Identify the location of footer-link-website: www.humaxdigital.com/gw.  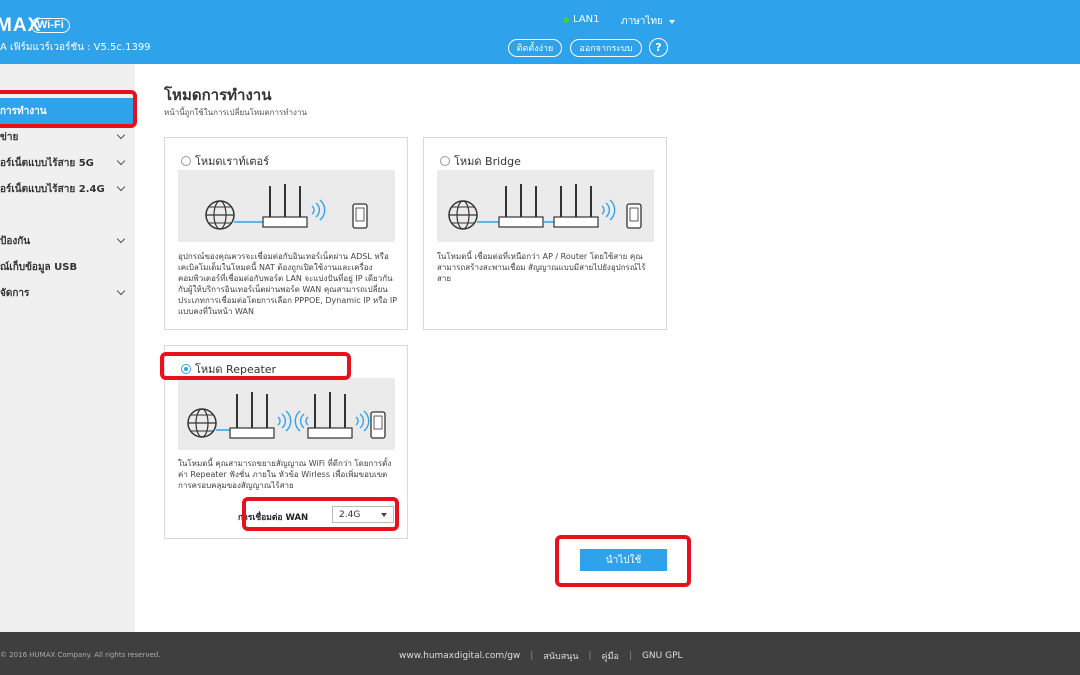
(459, 656).